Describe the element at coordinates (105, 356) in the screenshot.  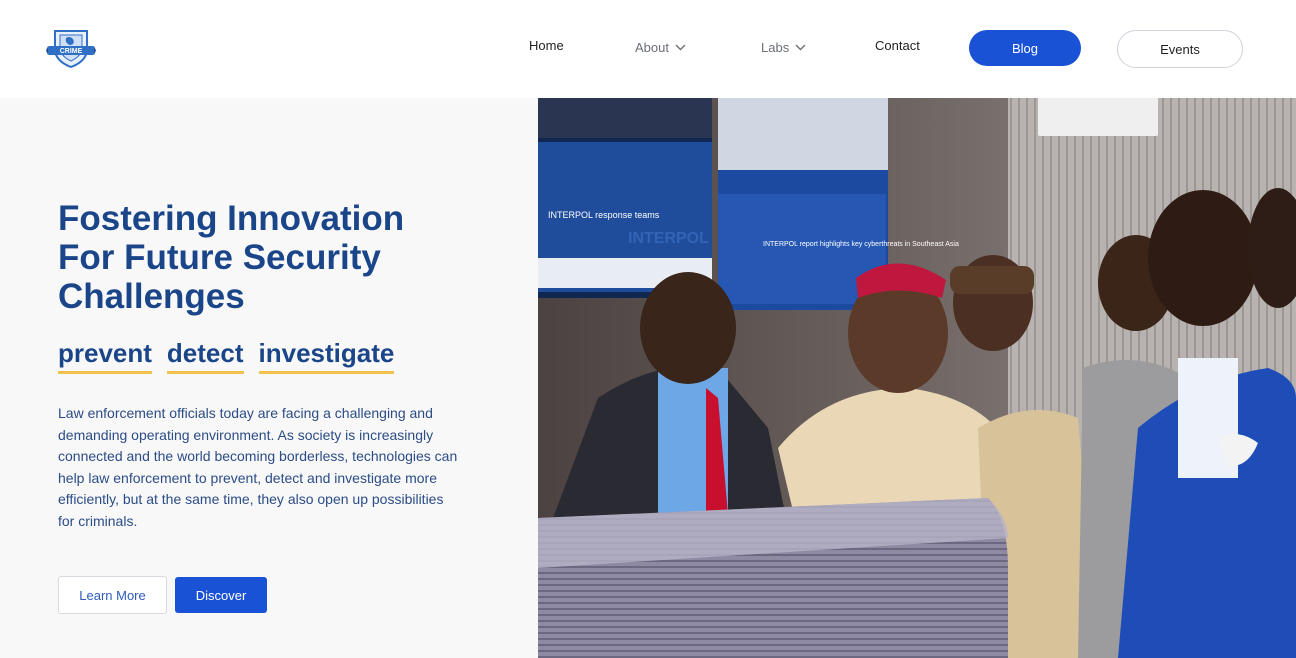
I see `keyword-prevent: prevent` at that location.